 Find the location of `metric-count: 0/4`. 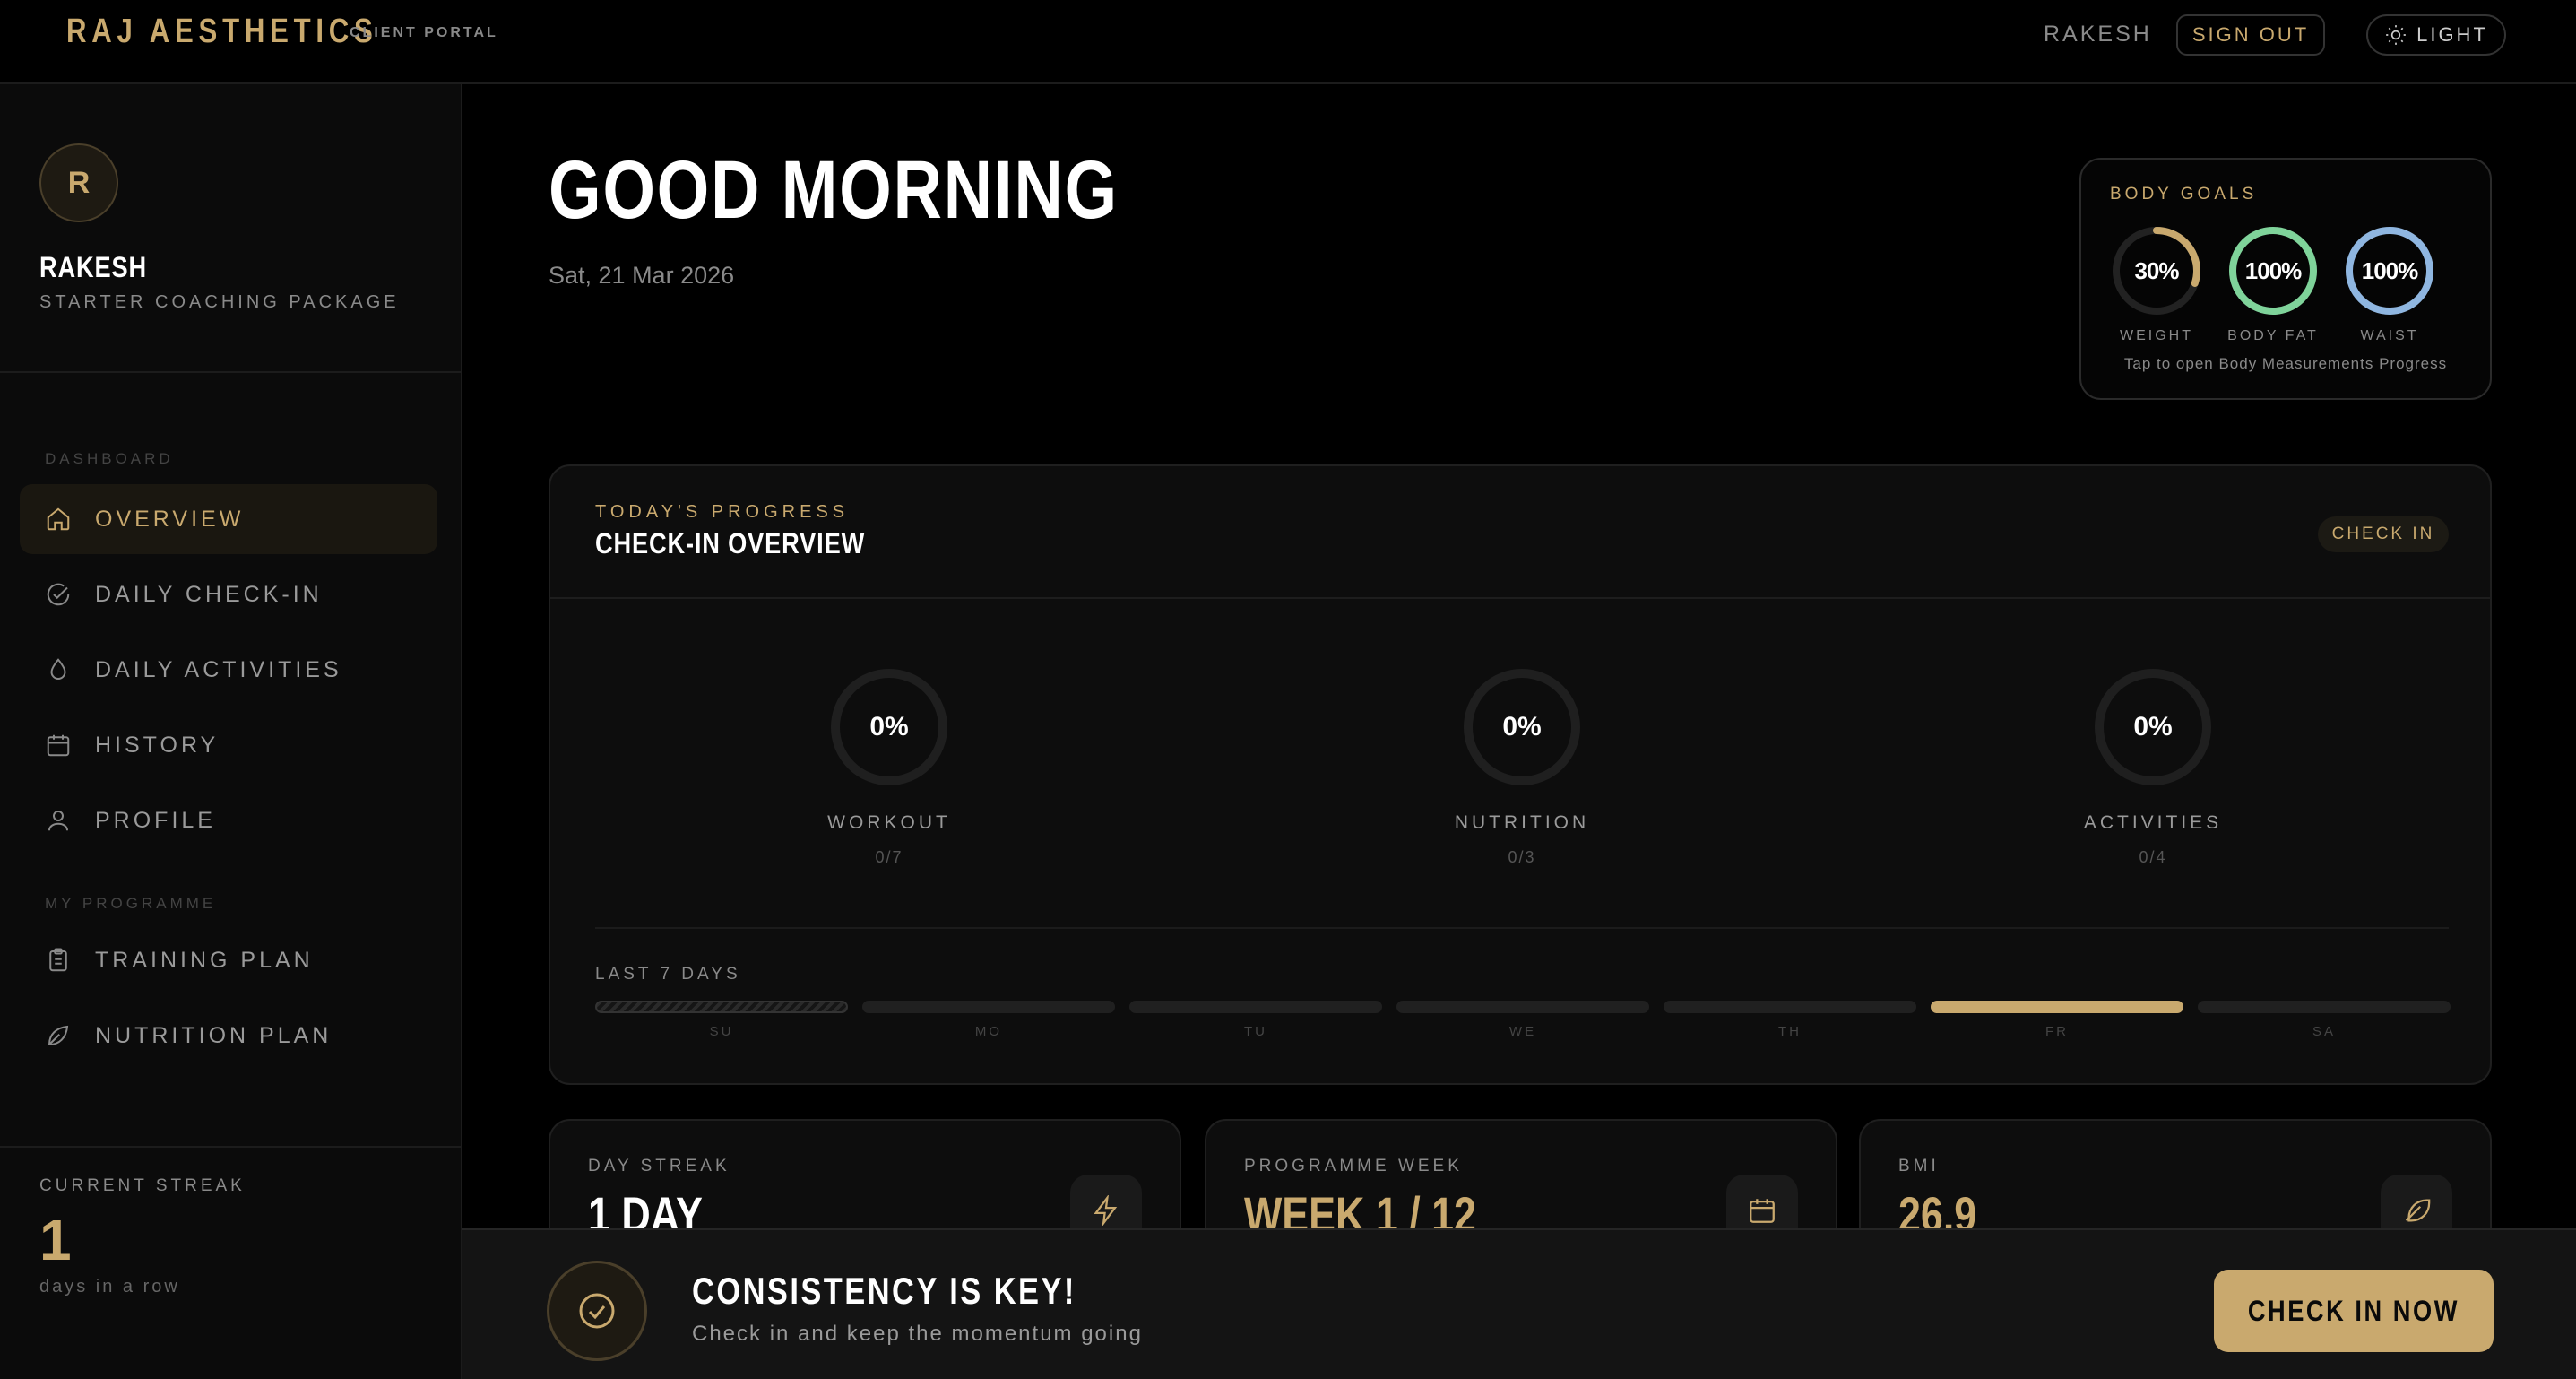

metric-count: 0/4 is located at coordinates (2153, 857).